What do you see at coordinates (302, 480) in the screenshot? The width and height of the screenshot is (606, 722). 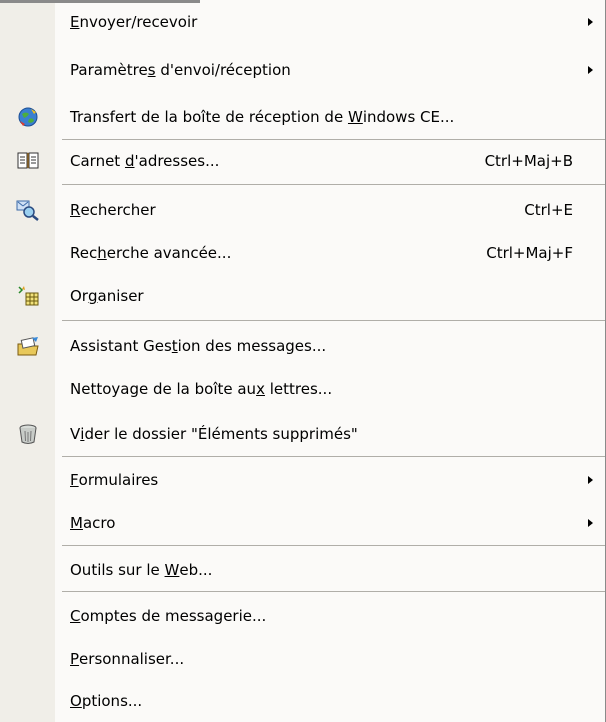 I see `menu-item-formulaires: Formulaires` at bounding box center [302, 480].